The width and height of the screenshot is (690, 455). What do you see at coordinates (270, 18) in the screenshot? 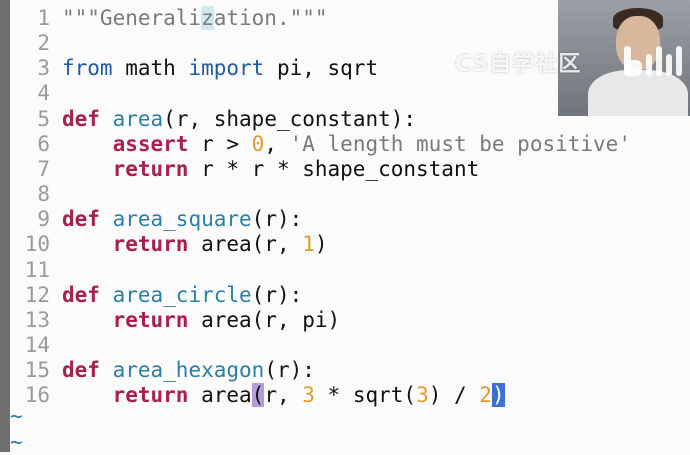
I see `code-token: ation."""` at bounding box center [270, 18].